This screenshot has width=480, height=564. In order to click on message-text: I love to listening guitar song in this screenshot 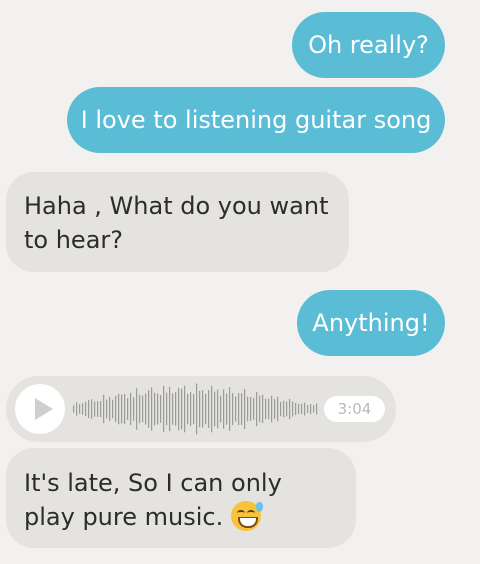, I will do `click(256, 120)`.